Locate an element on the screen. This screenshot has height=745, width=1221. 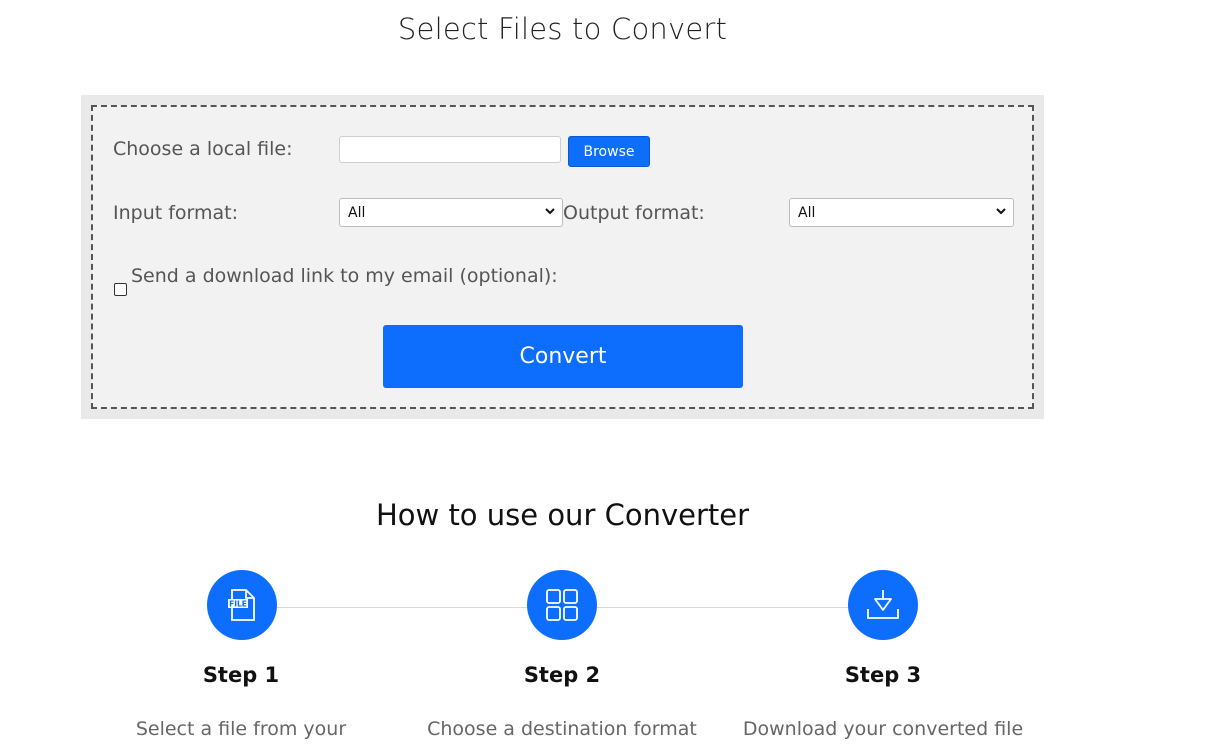
file-icon: FILE is located at coordinates (241, 605).